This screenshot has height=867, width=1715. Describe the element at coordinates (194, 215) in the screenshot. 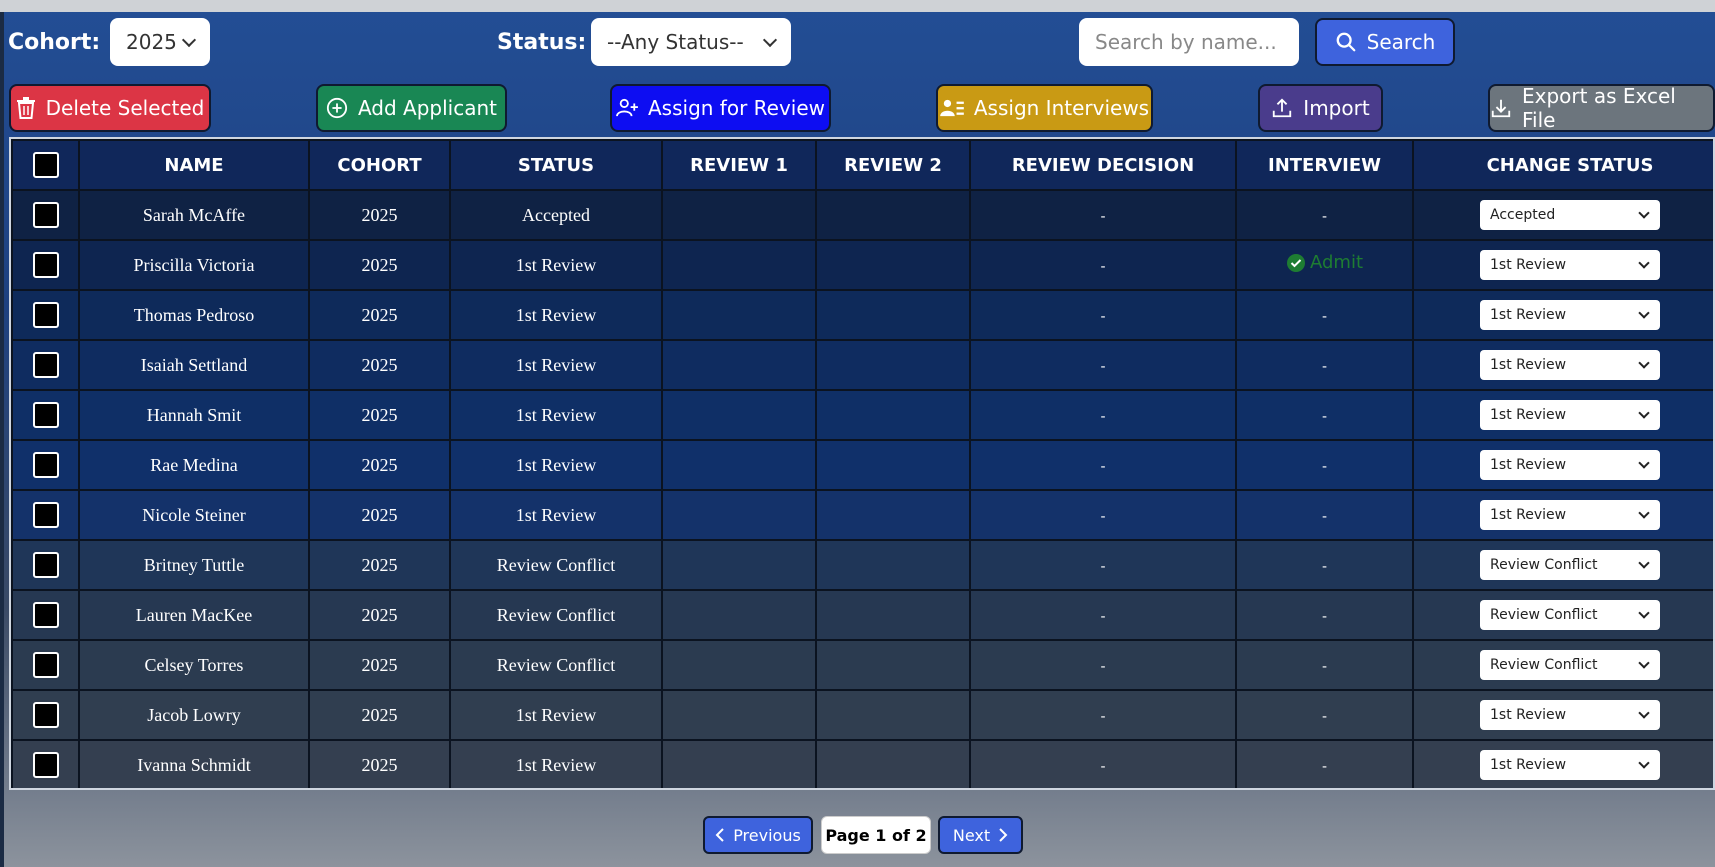

I see `name-cell: Sarah McAffe` at that location.